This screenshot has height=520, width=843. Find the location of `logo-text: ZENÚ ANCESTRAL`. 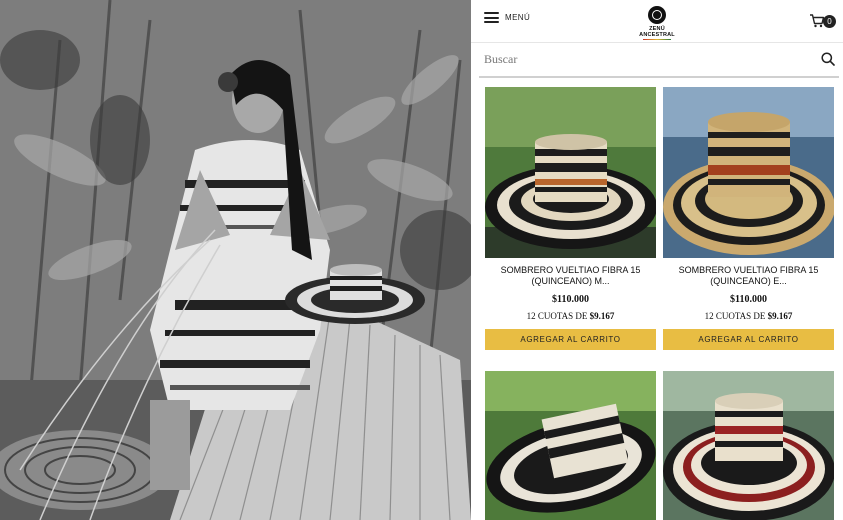

logo-text: ZENÚ ANCESTRAL is located at coordinates (657, 32).